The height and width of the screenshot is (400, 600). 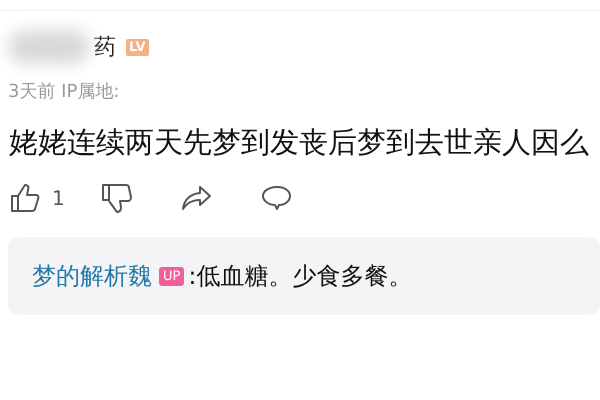 What do you see at coordinates (171, 276) in the screenshot?
I see `up-badge: UP` at bounding box center [171, 276].